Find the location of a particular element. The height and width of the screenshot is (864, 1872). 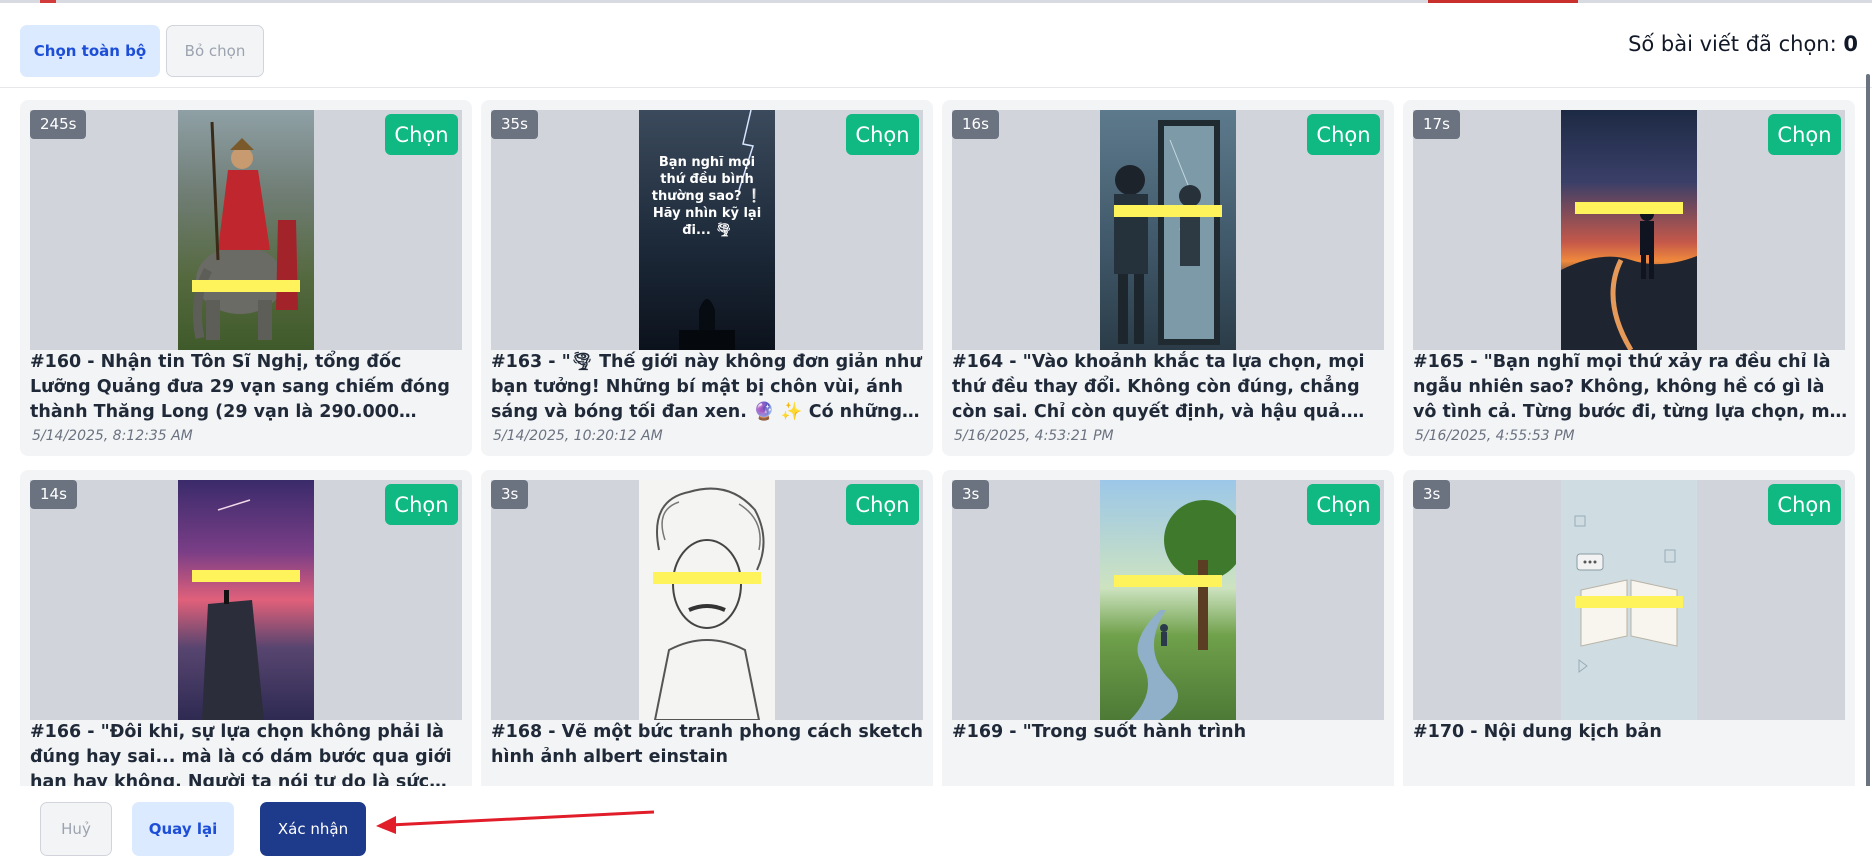

post-title: #170 - Nội dung kịch bản is located at coordinates (1537, 732).